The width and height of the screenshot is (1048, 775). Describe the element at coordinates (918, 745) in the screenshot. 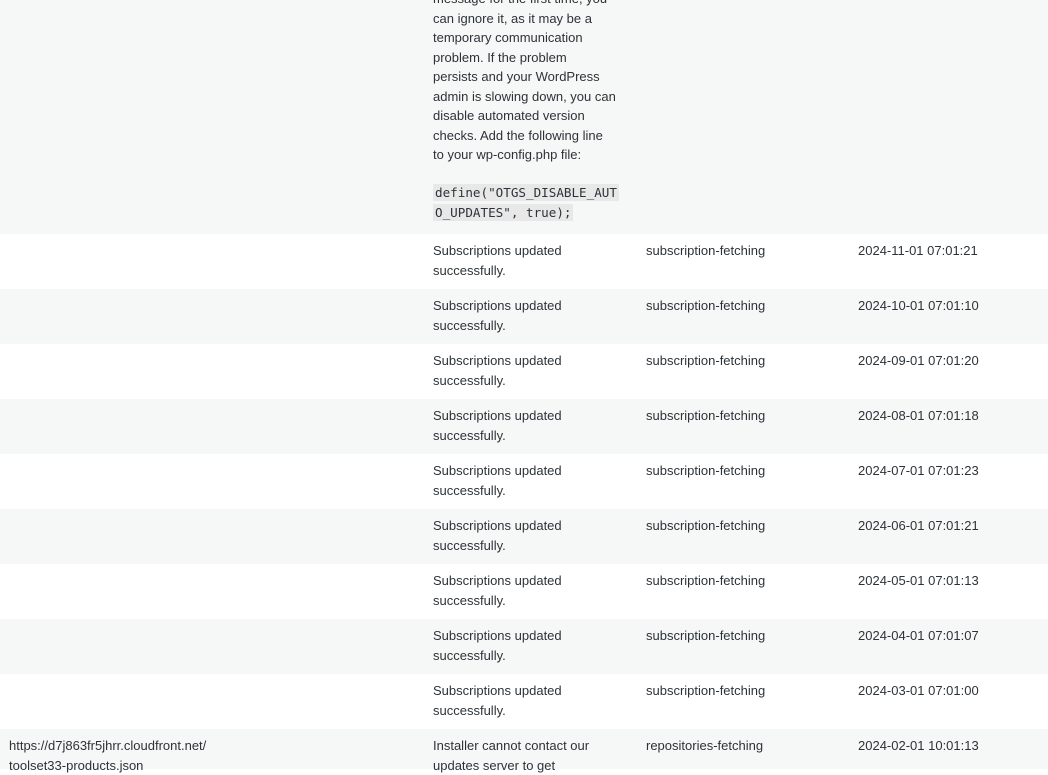

I see `log-timestamp: 2024-02-01 10:01:13` at that location.